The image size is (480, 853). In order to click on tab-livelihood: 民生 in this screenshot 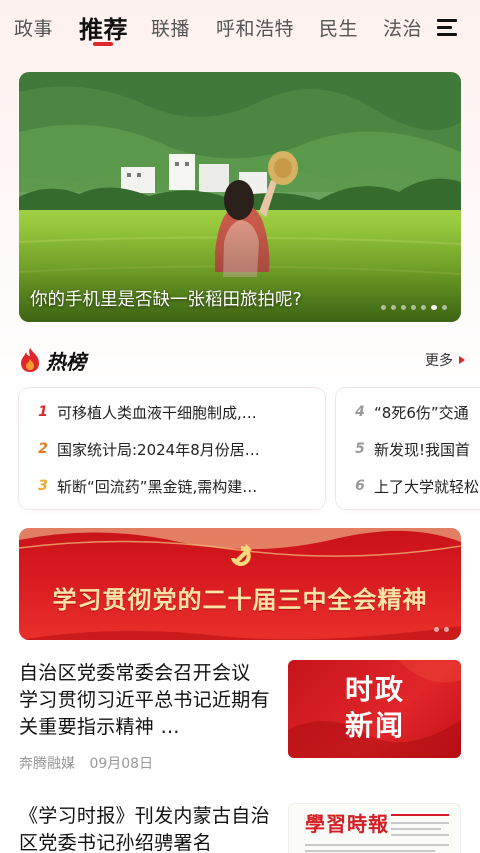, I will do `click(338, 27)`.